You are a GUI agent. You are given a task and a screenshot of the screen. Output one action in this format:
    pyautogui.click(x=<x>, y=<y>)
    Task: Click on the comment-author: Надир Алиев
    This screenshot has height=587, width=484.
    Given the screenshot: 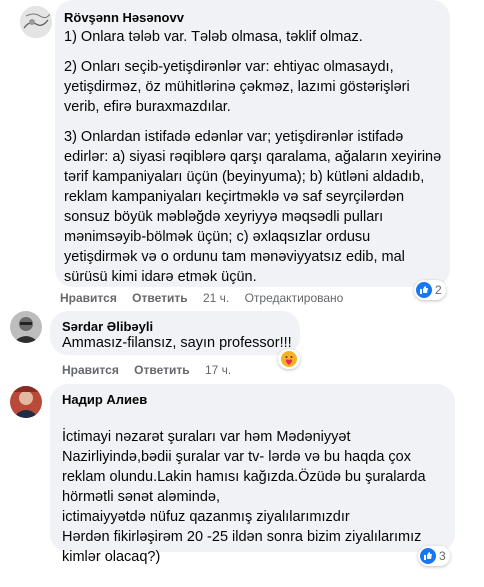 What is the action you would take?
    pyautogui.click(x=104, y=399)
    